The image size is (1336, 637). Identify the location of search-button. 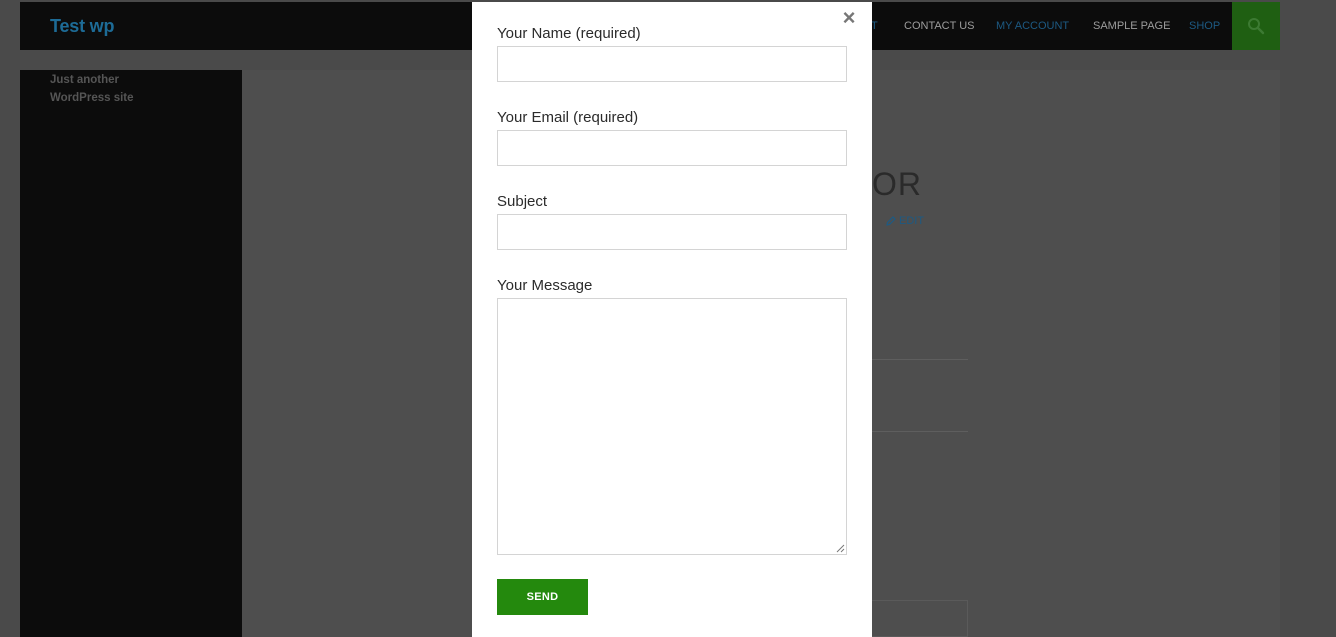
(1256, 26).